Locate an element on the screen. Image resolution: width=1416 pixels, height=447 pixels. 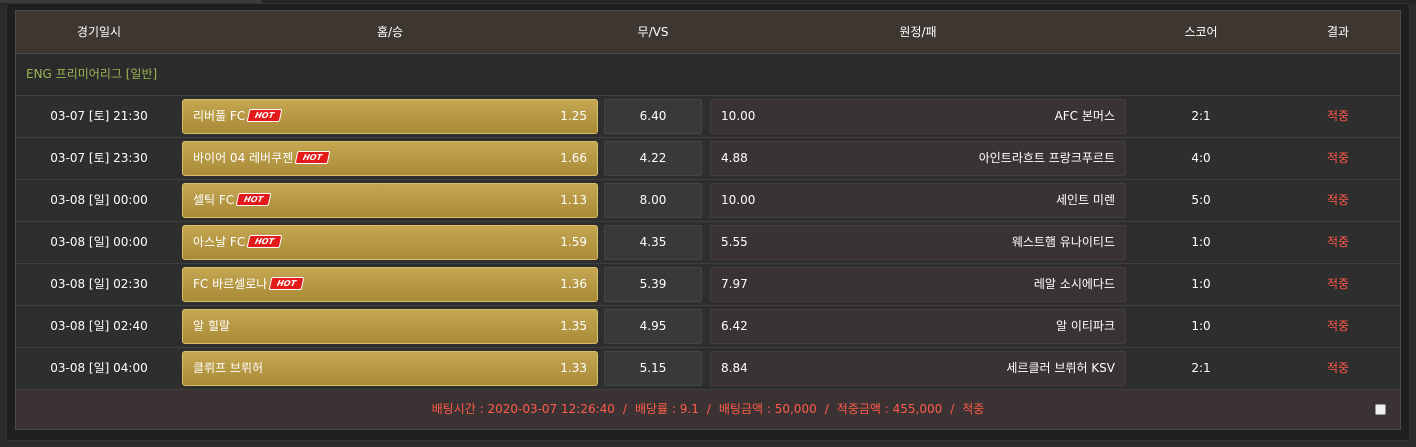
home-team: 바이어 04 레버쿠젠 HOT is located at coordinates (262, 158).